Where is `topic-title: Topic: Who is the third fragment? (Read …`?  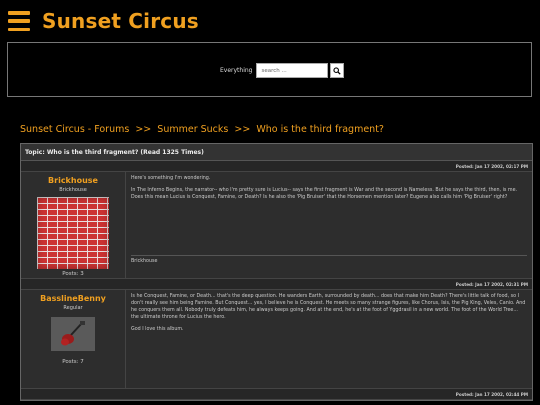
topic-title: Topic: Who is the third fragment? (Read … is located at coordinates (276, 152).